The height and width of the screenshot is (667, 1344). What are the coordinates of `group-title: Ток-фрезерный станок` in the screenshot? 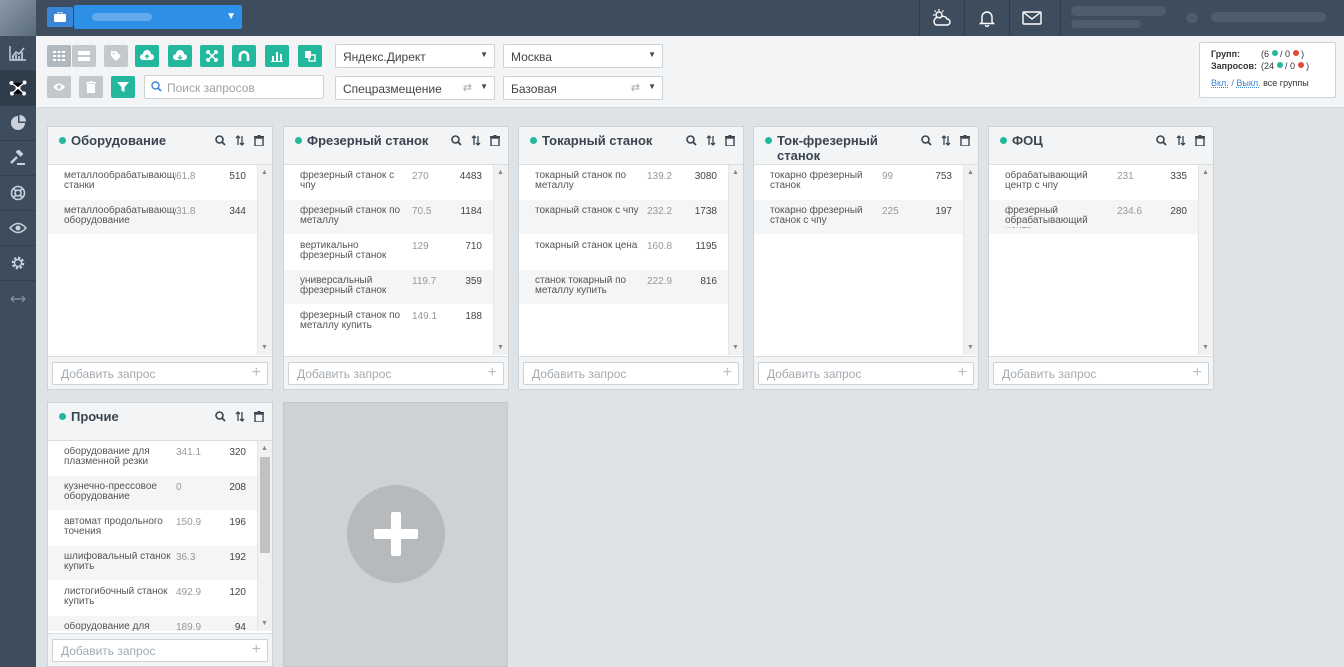 It's located at (842, 148).